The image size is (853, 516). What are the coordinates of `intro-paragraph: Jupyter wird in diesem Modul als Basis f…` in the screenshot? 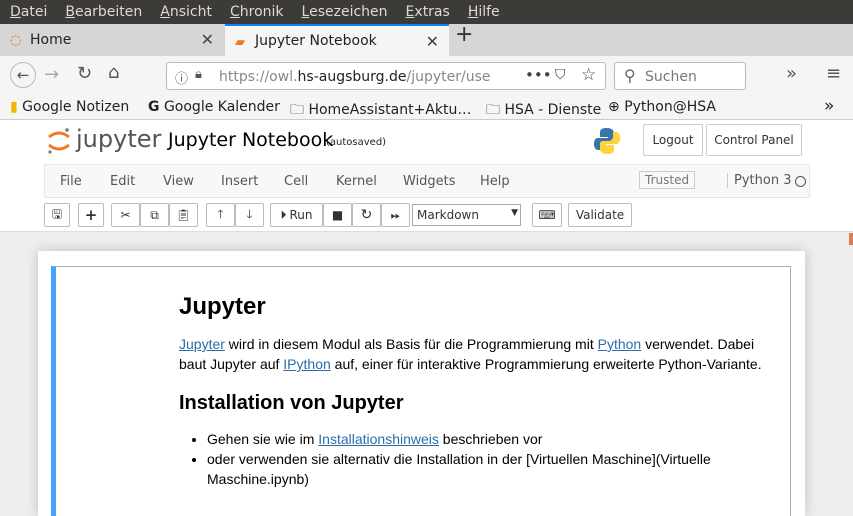 It's located at (470, 354).